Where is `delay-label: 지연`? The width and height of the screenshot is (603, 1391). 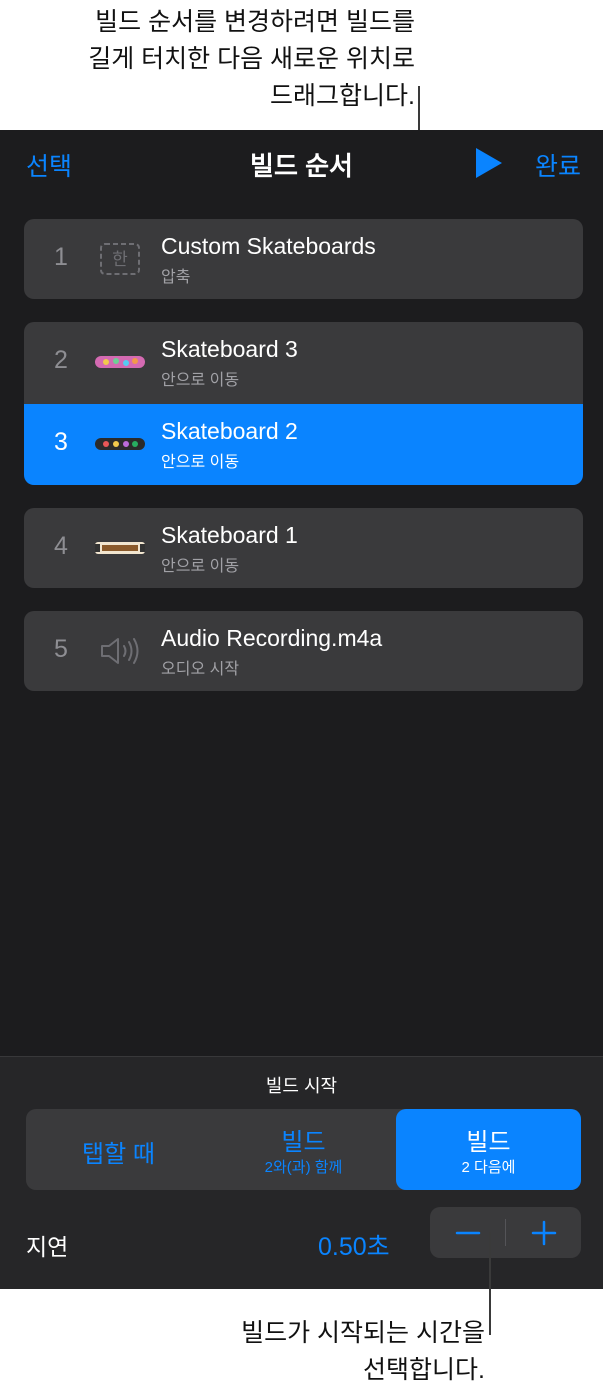 delay-label: 지연 is located at coordinates (47, 1247).